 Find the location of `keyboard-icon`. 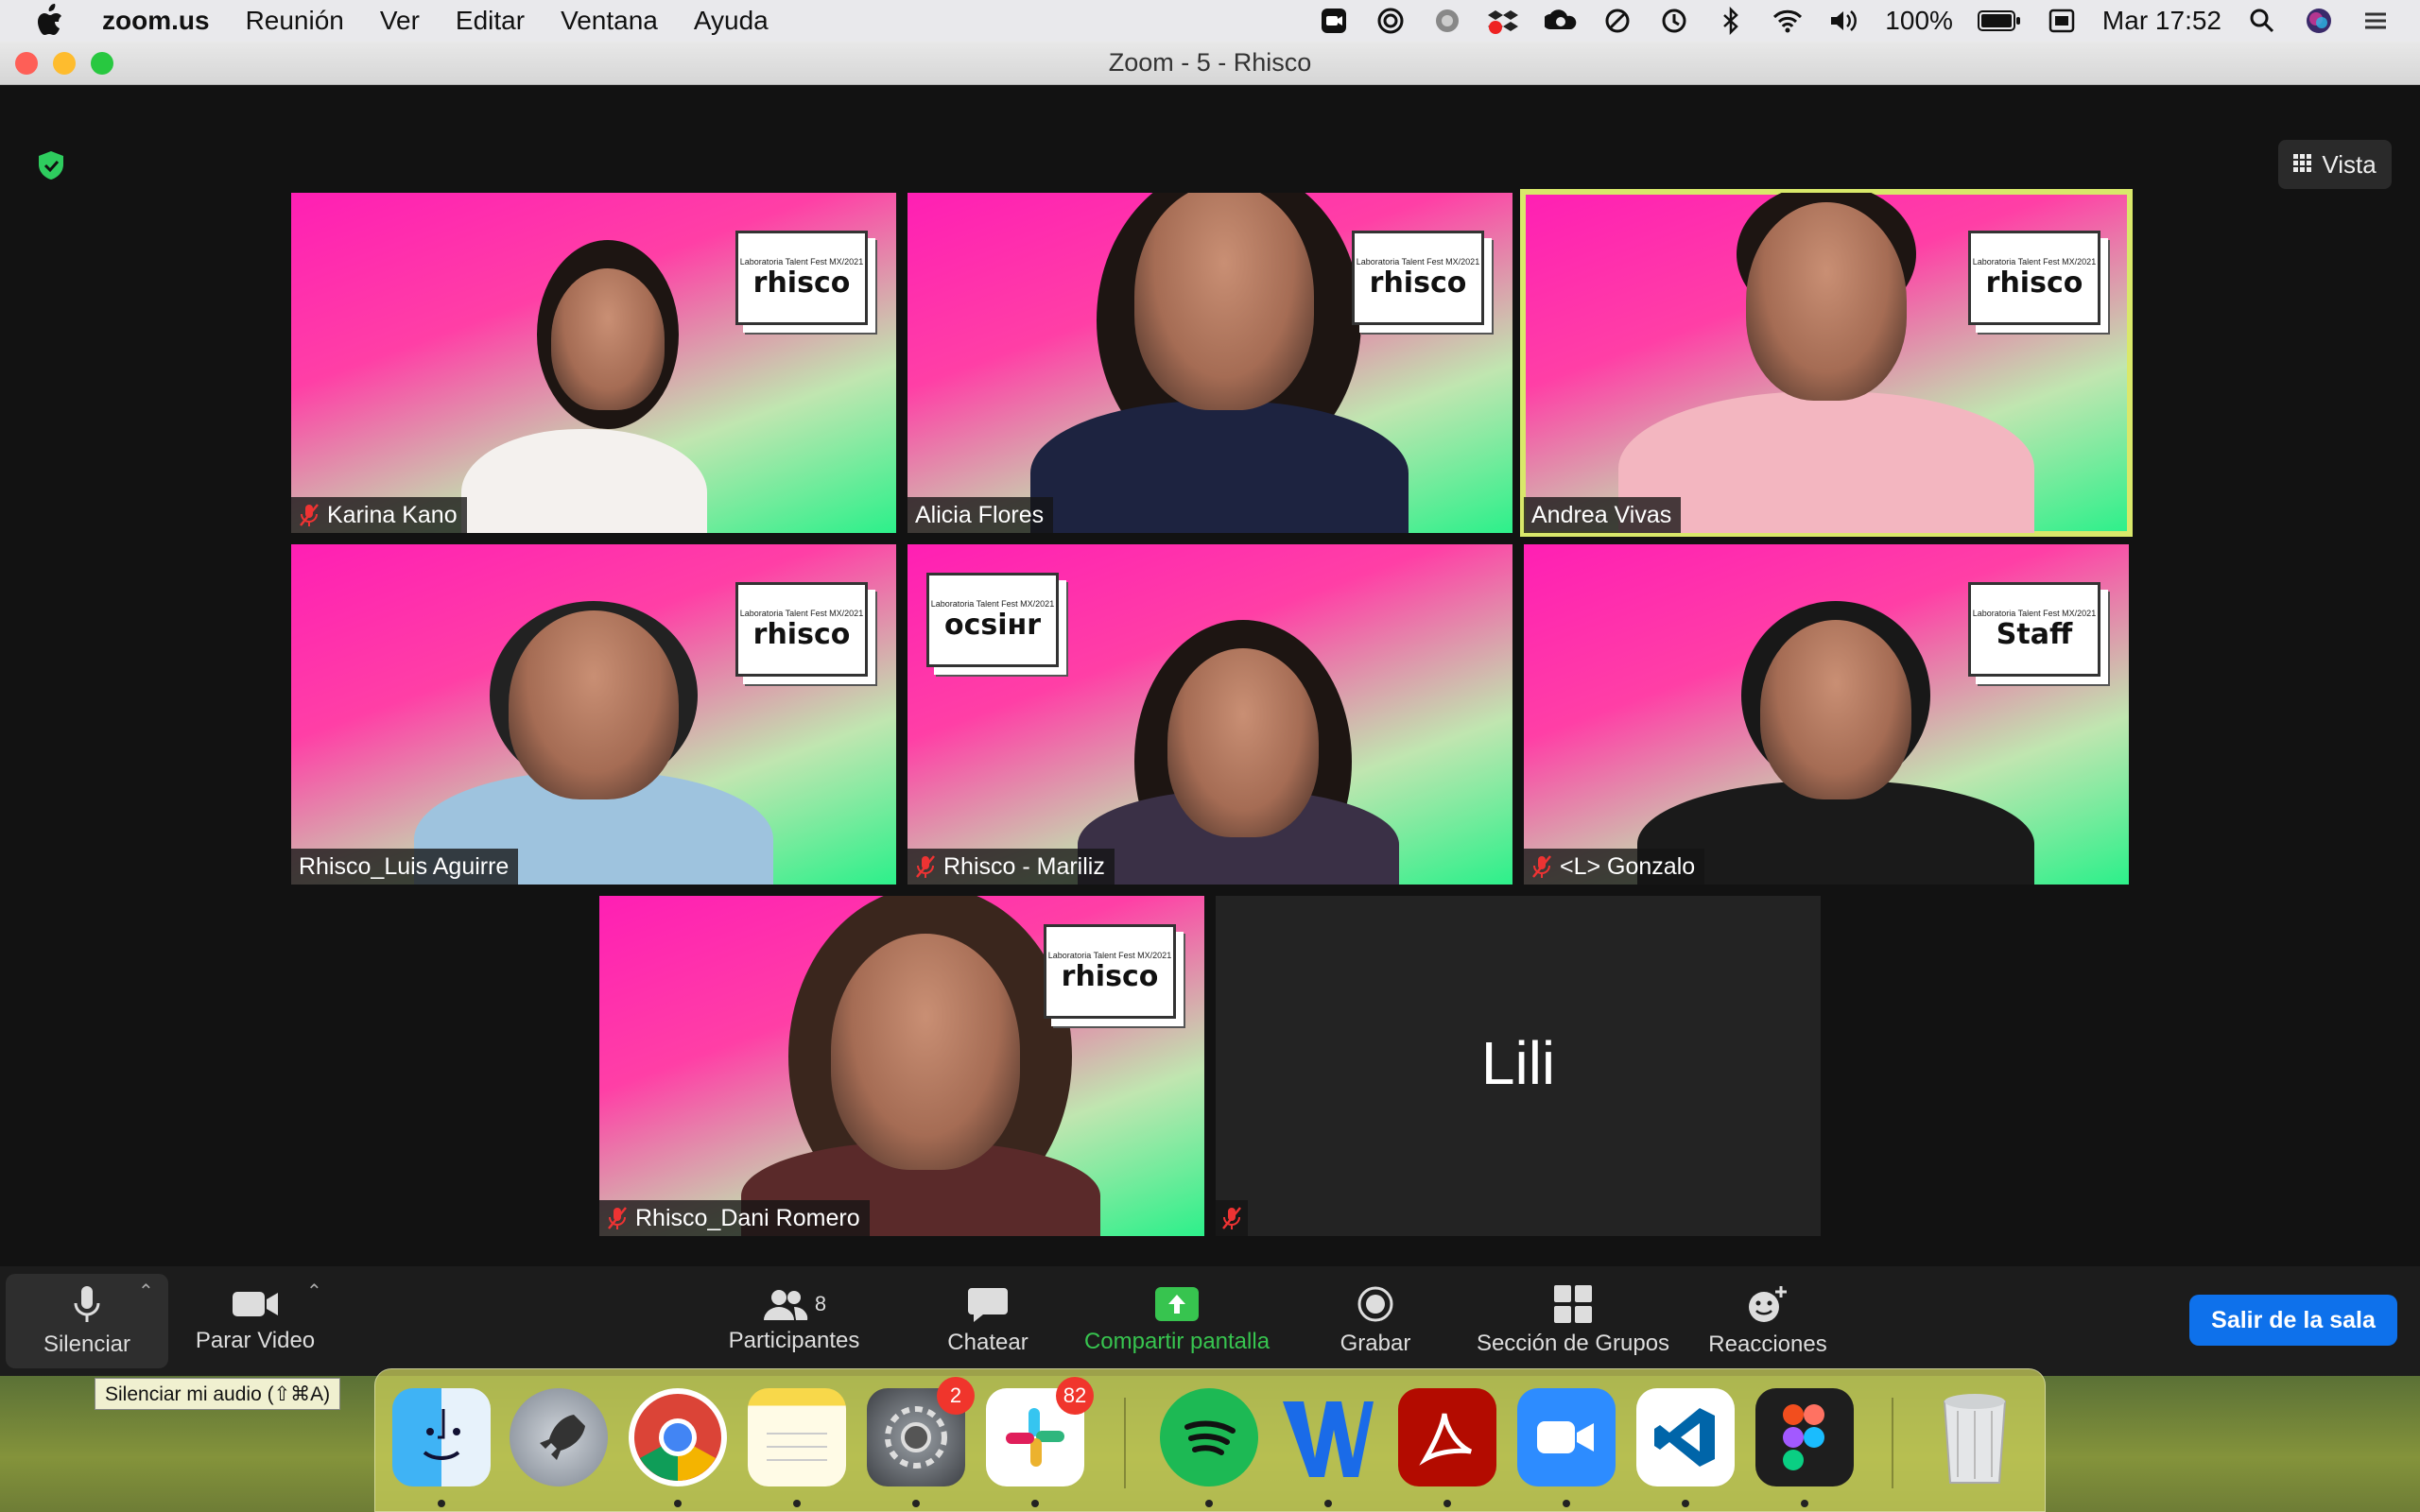

keyboard-icon is located at coordinates (2062, 21).